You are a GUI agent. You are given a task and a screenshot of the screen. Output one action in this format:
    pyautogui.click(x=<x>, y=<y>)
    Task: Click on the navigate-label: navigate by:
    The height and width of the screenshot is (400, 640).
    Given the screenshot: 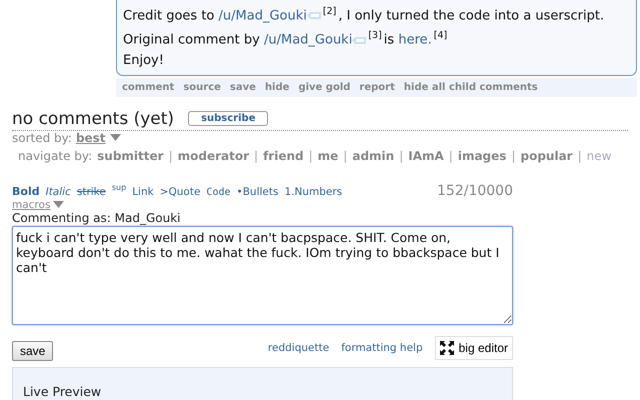 What is the action you would take?
    pyautogui.click(x=55, y=155)
    